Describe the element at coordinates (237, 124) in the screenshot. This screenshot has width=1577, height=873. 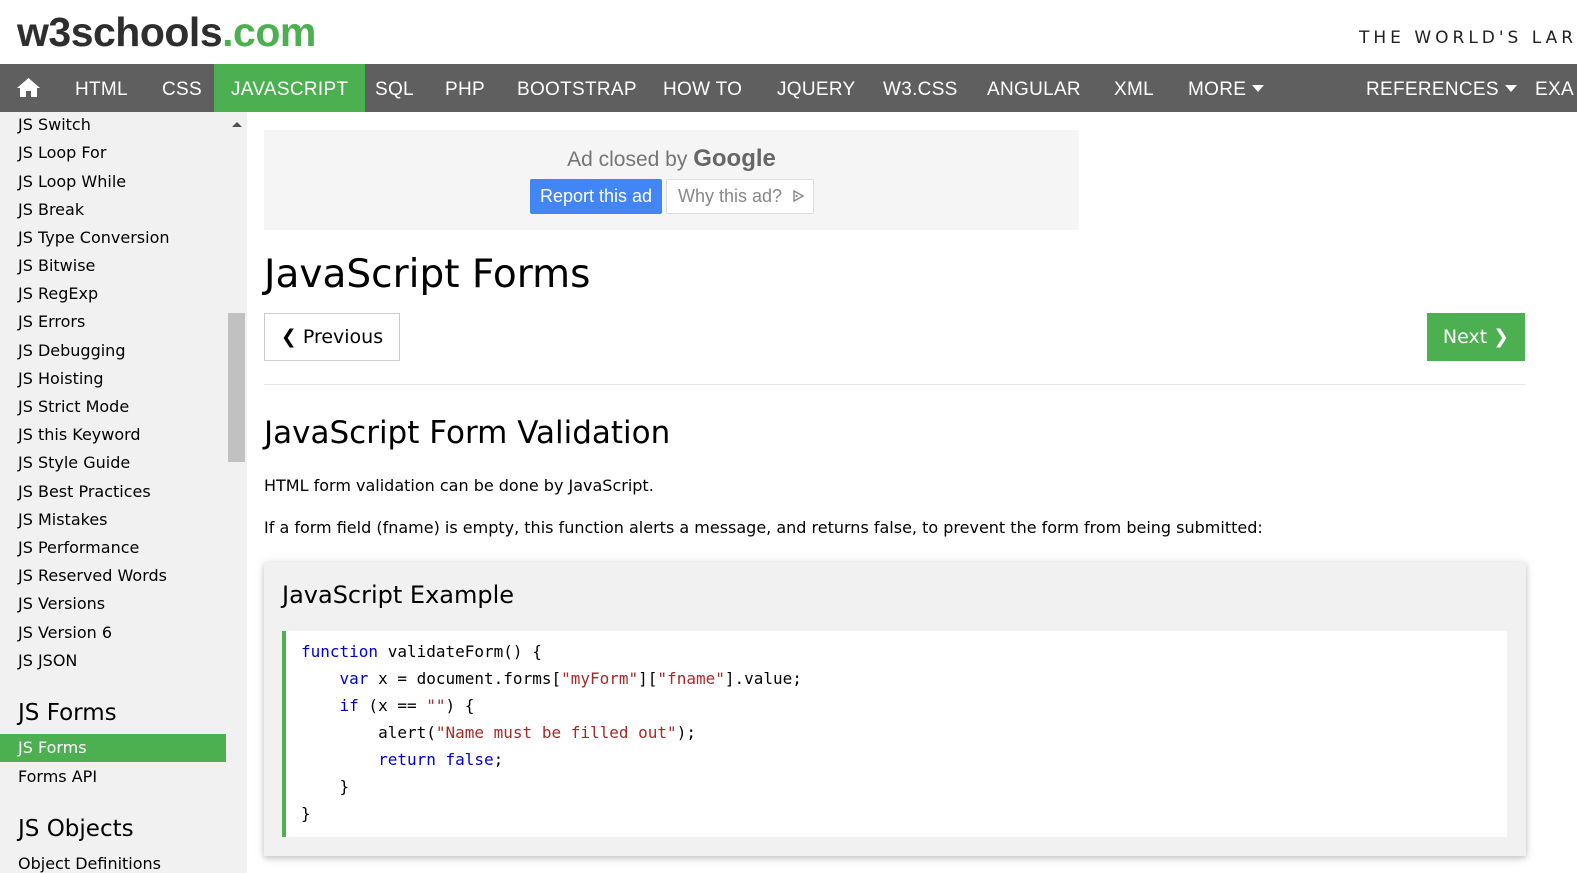
I see `scroll-up-arrow-icon` at that location.